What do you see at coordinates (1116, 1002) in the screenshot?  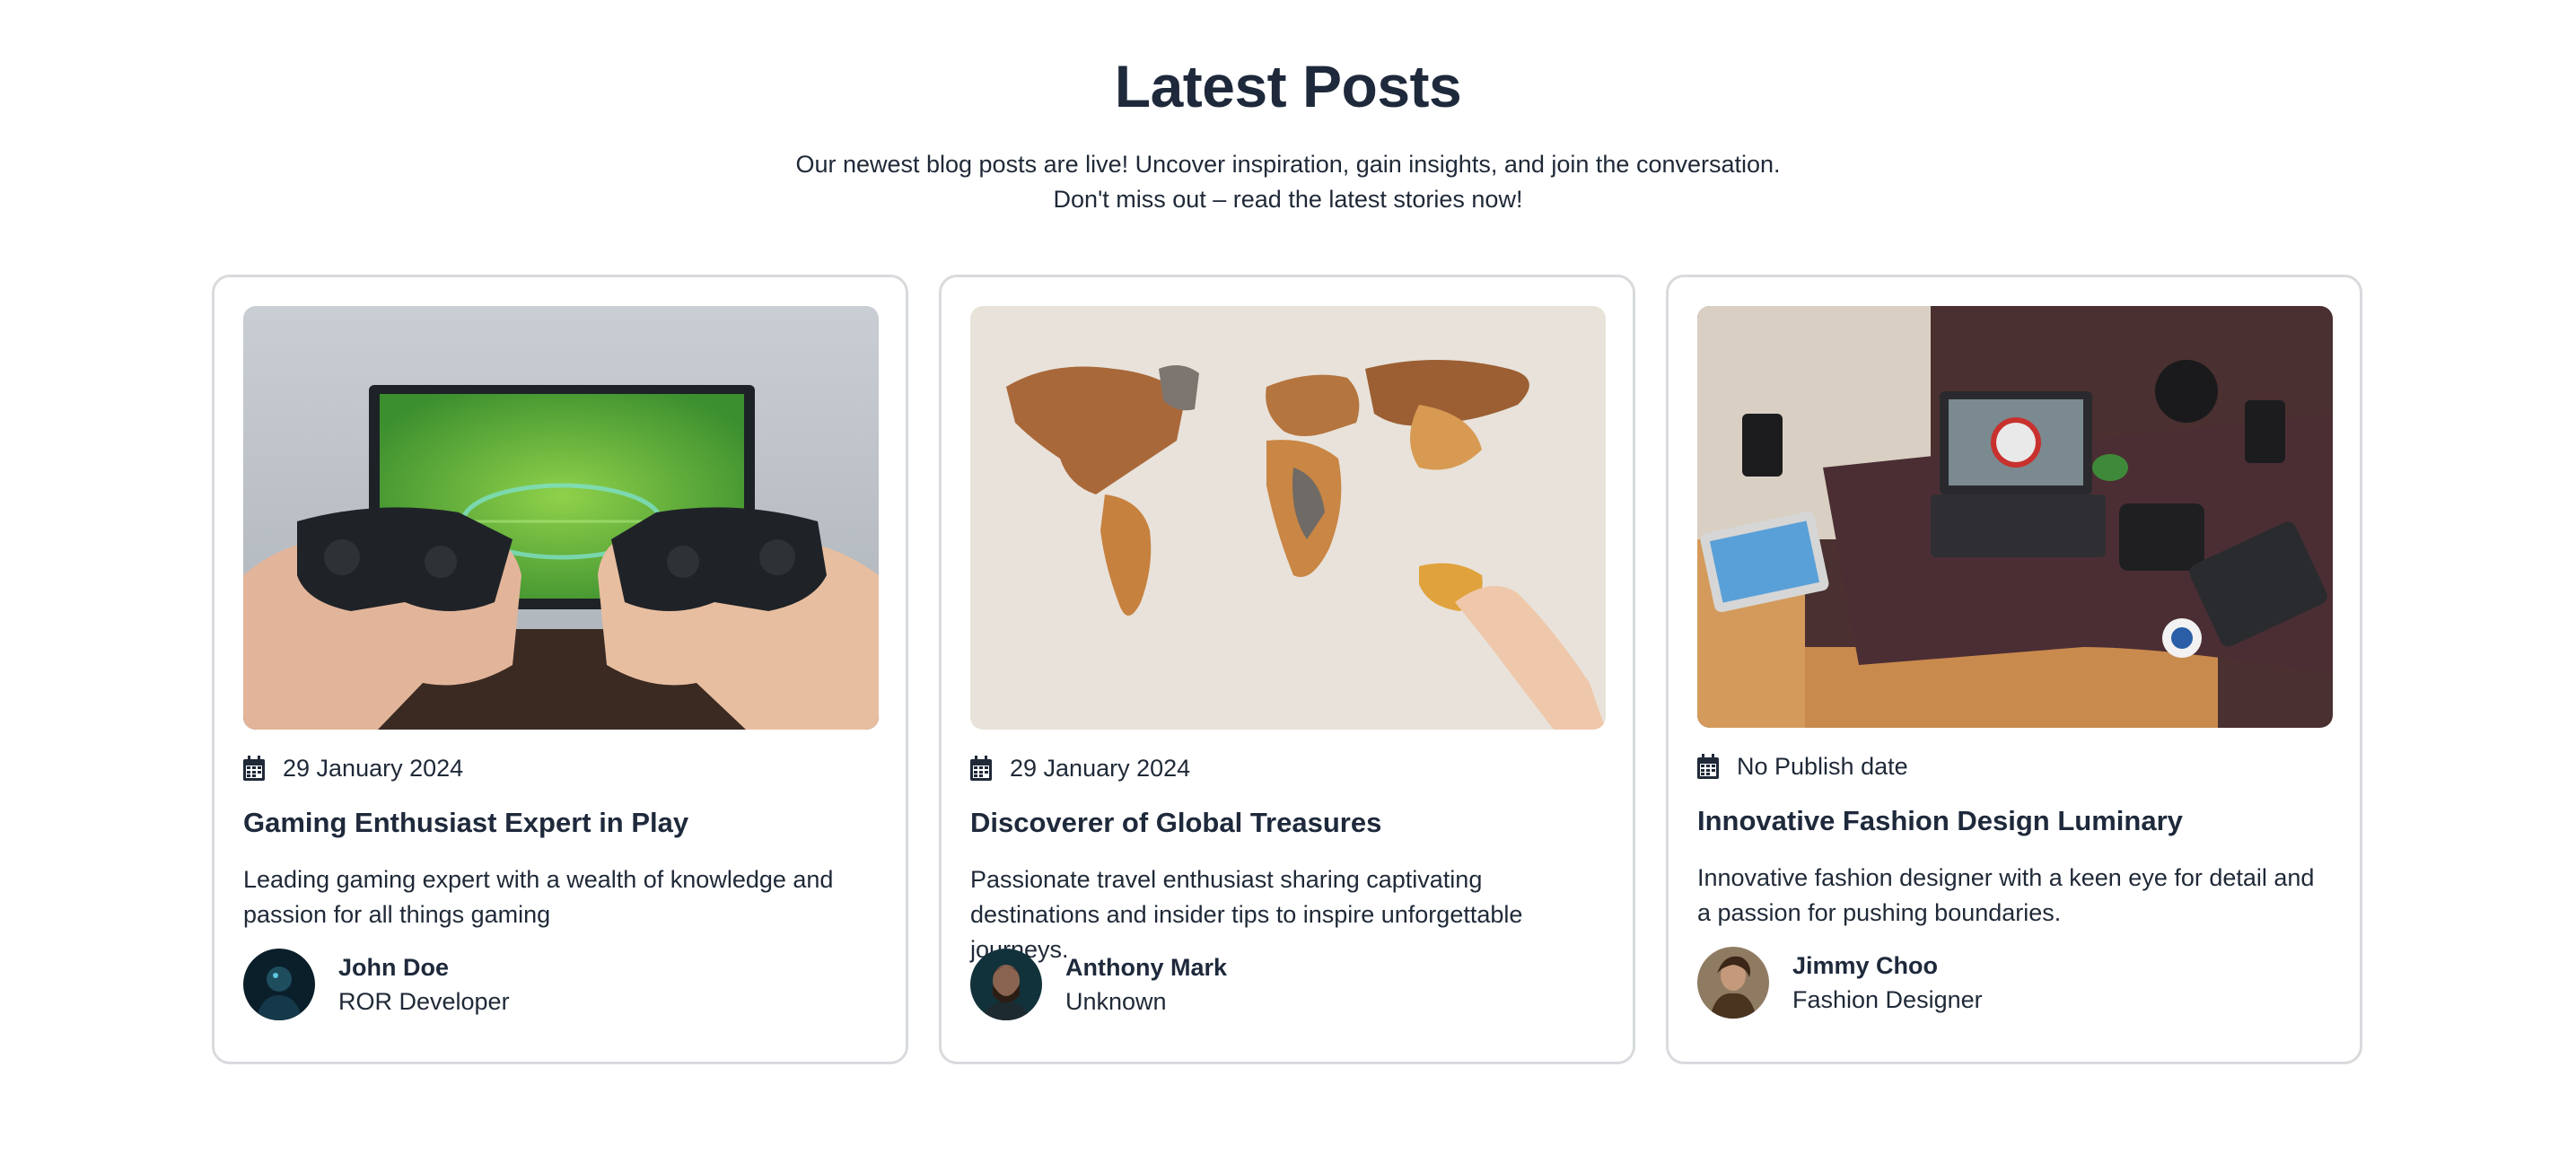 I see `author-role: Unknown` at bounding box center [1116, 1002].